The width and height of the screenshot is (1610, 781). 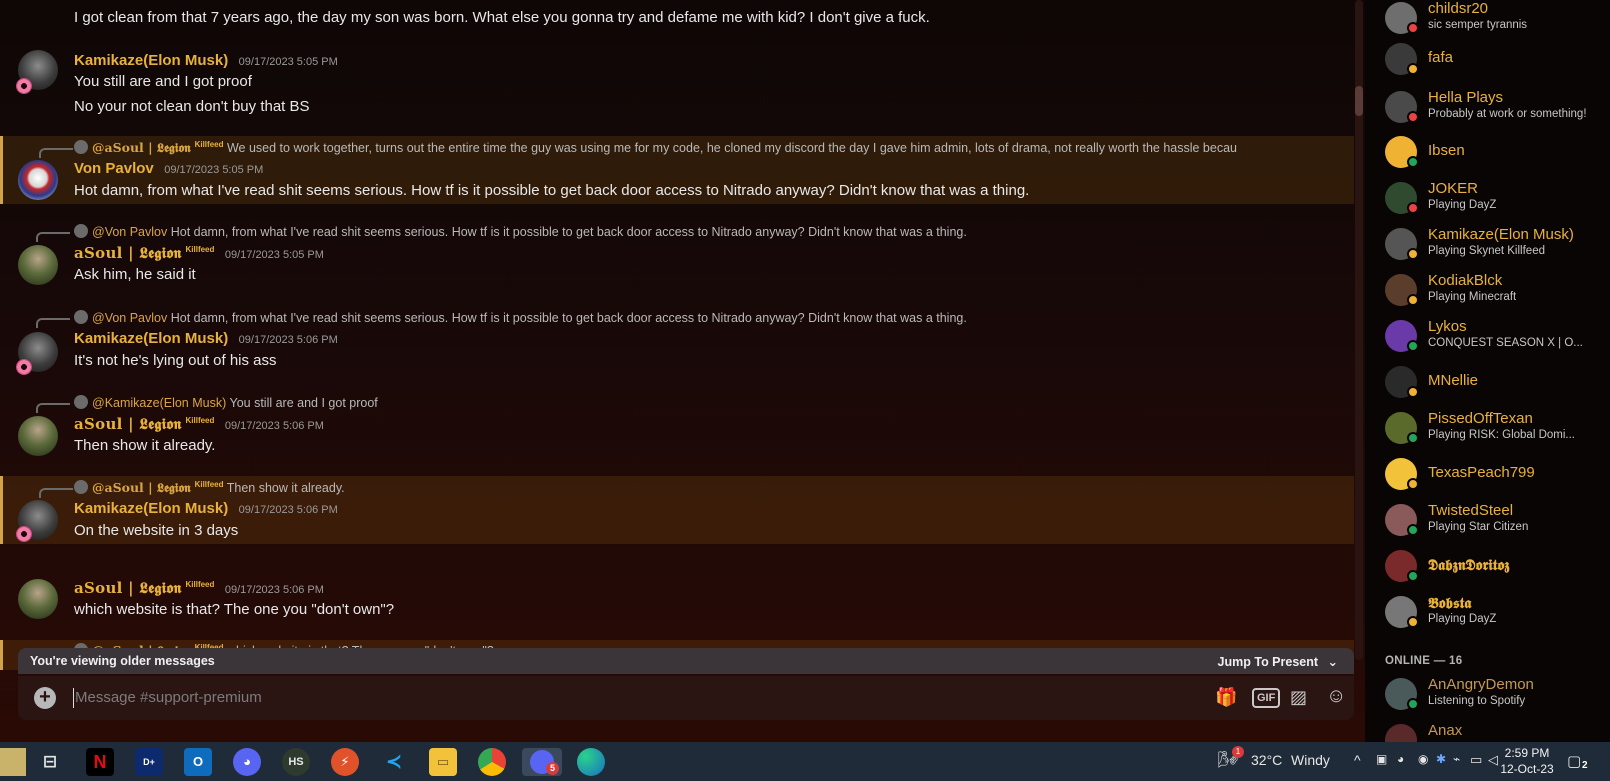 What do you see at coordinates (1497, 730) in the screenshot?
I see `member-item: Anax` at bounding box center [1497, 730].